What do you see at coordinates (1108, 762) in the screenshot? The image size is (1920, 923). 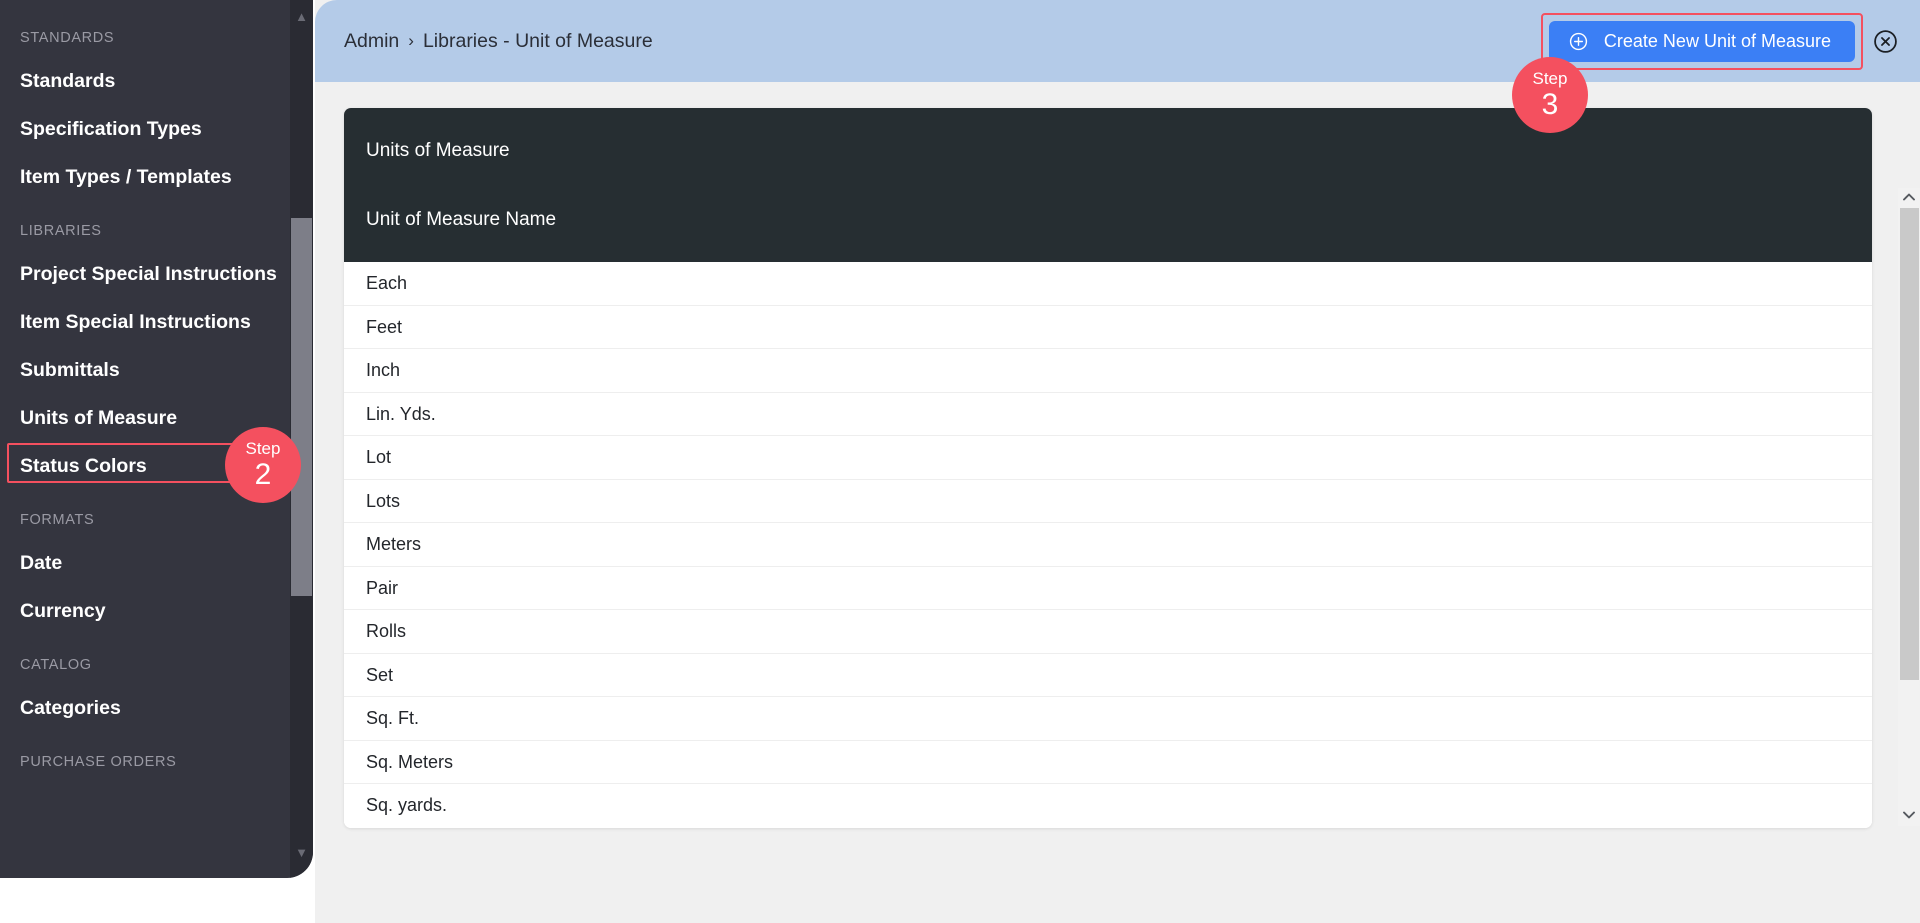 I see `table-row: Sq. Meters` at bounding box center [1108, 762].